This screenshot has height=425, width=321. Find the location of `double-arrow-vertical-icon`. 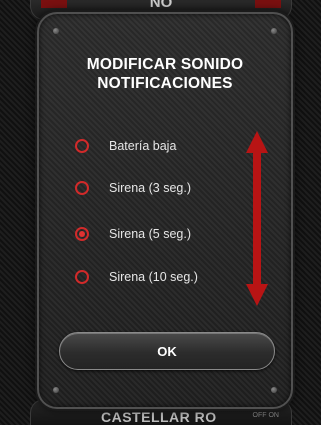

double-arrow-vertical-icon is located at coordinates (257, 218).